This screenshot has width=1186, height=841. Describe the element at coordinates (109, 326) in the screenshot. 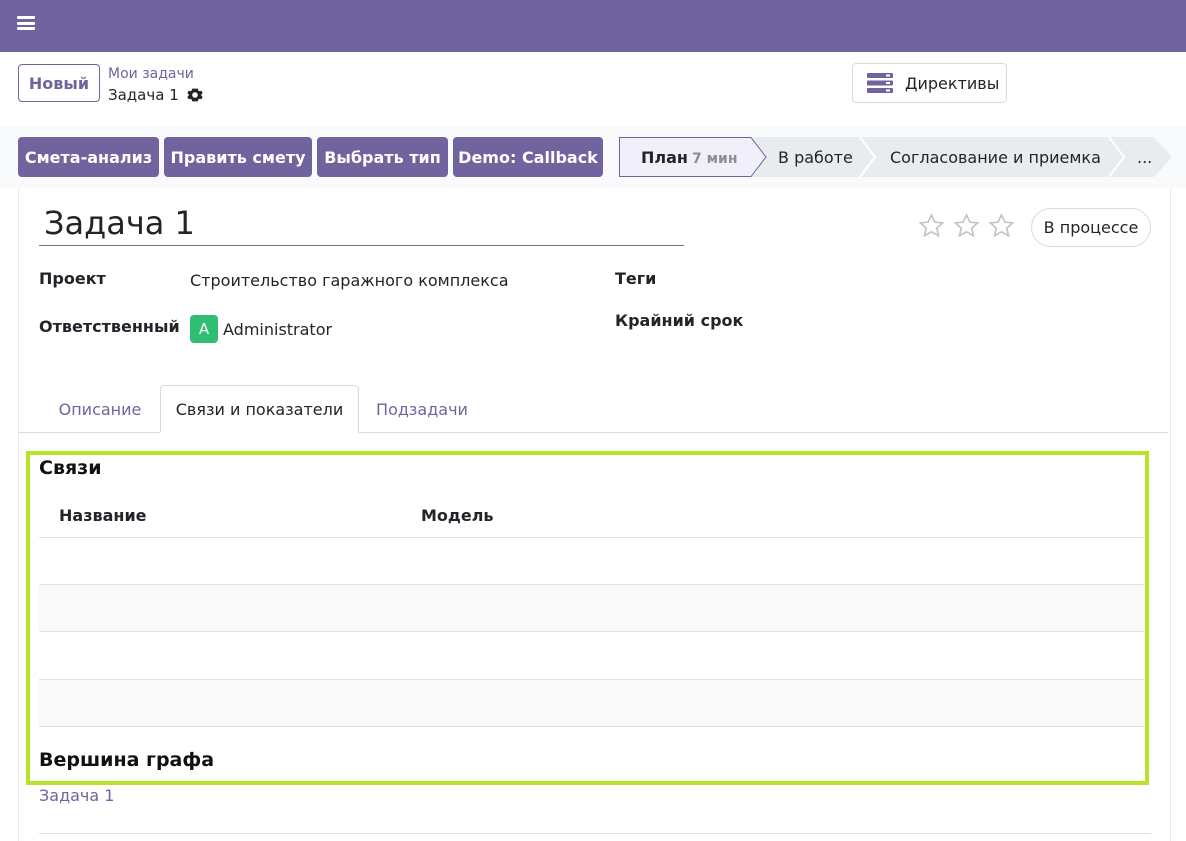

I see `responsible-label: Ответственный` at that location.